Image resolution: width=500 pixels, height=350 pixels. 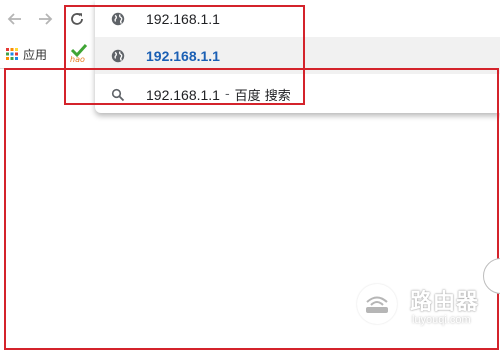 I want to click on forward-button, so click(x=45, y=19).